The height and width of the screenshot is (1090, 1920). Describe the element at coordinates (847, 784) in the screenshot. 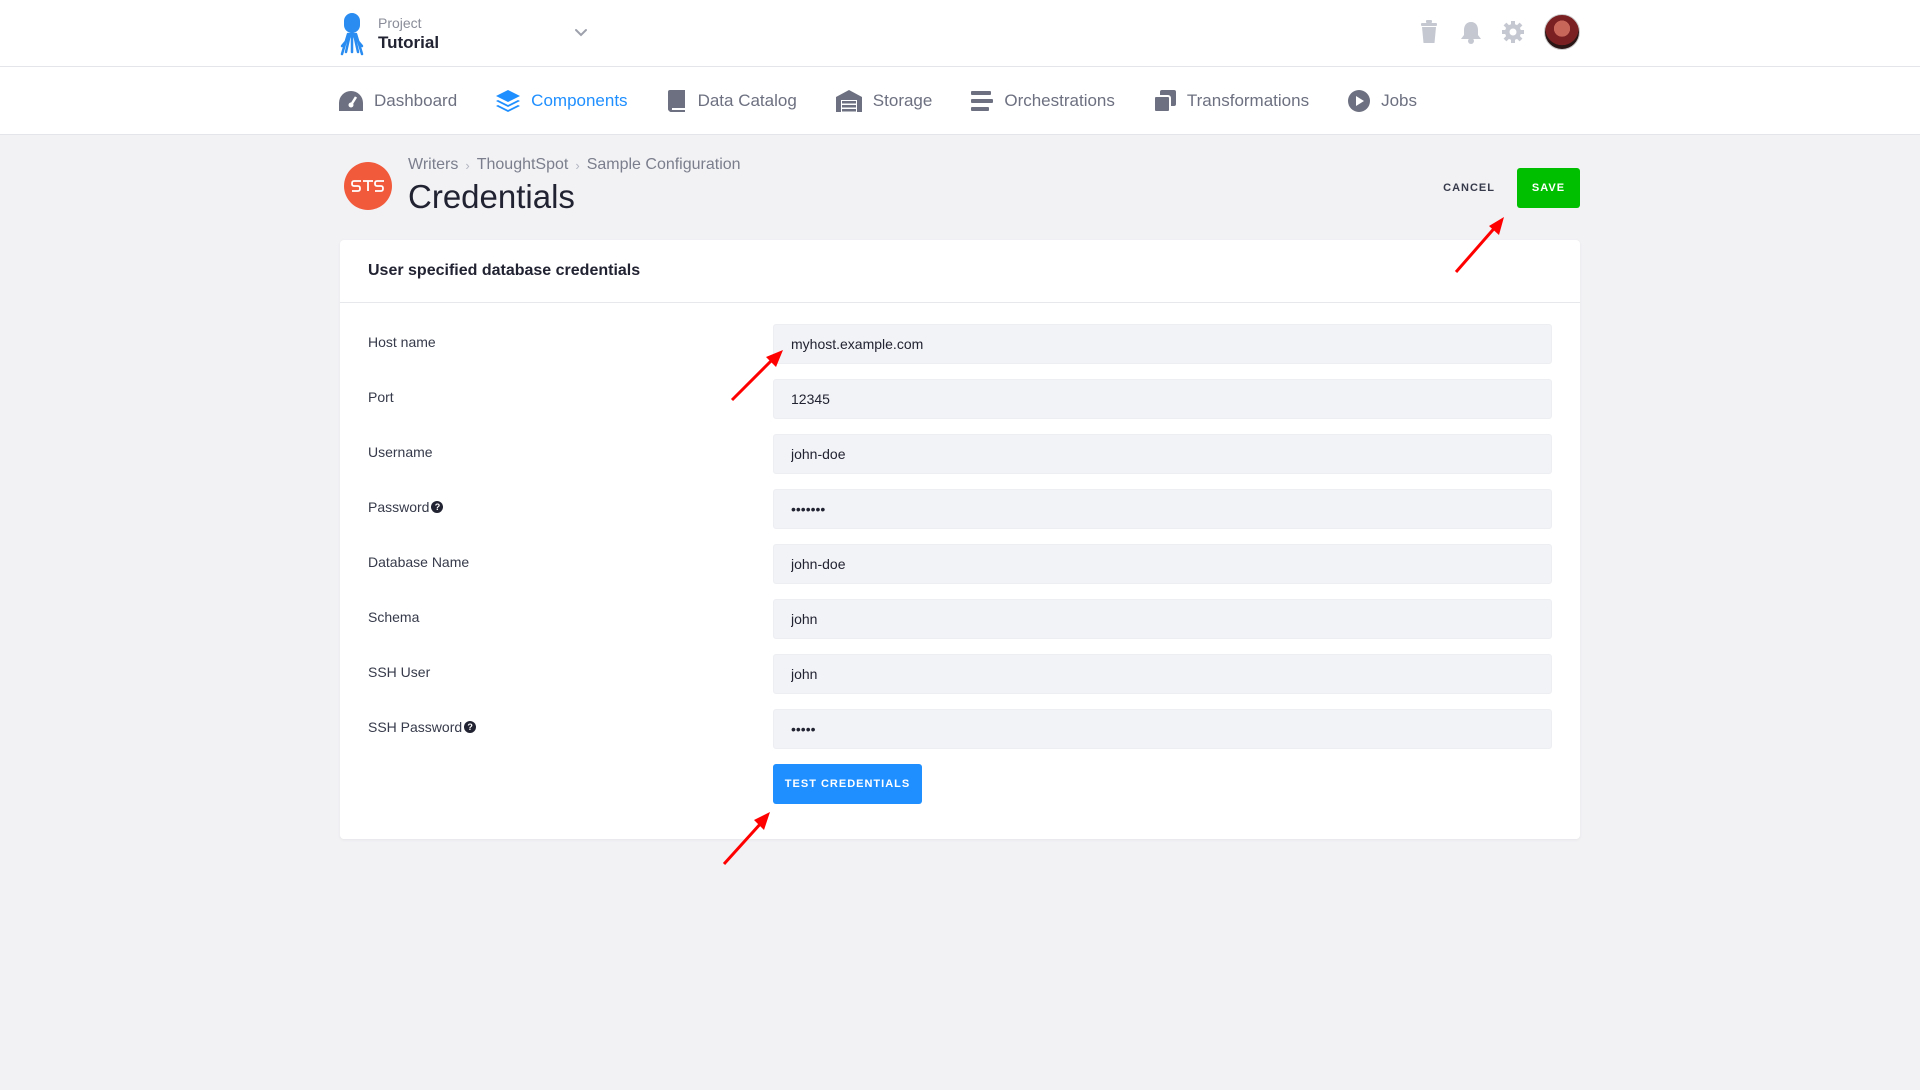

I see `test-credentials-button: TEST CREDENTIALS` at that location.